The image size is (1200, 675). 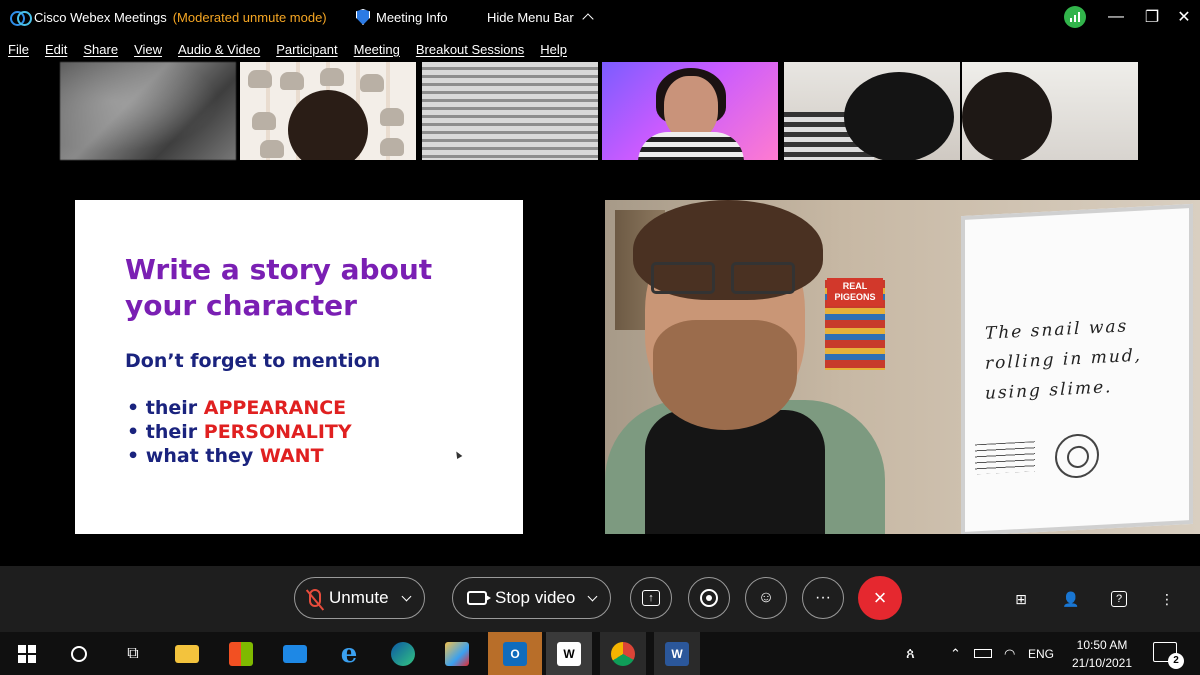 I want to click on menu-view: View, so click(x=148, y=49).